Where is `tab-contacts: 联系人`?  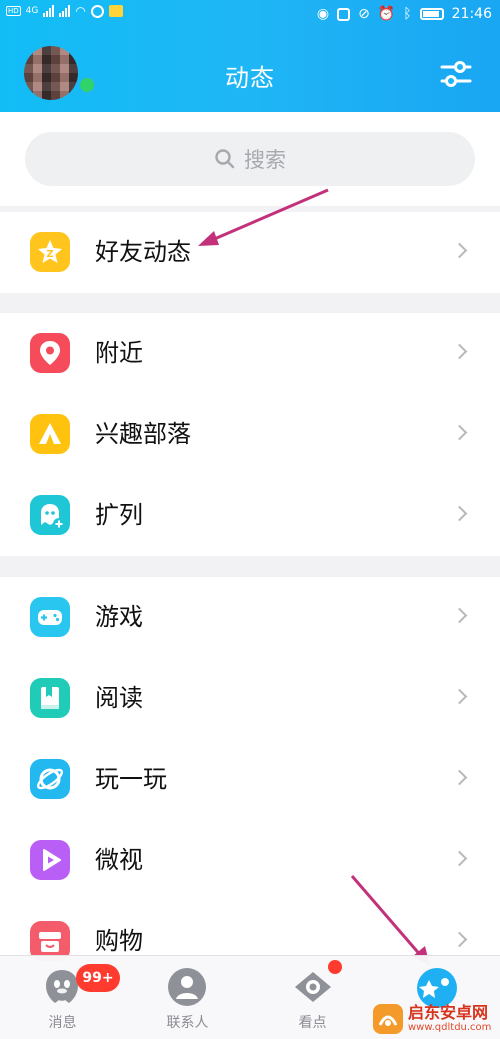
tab-contacts: 联系人 is located at coordinates (187, 997).